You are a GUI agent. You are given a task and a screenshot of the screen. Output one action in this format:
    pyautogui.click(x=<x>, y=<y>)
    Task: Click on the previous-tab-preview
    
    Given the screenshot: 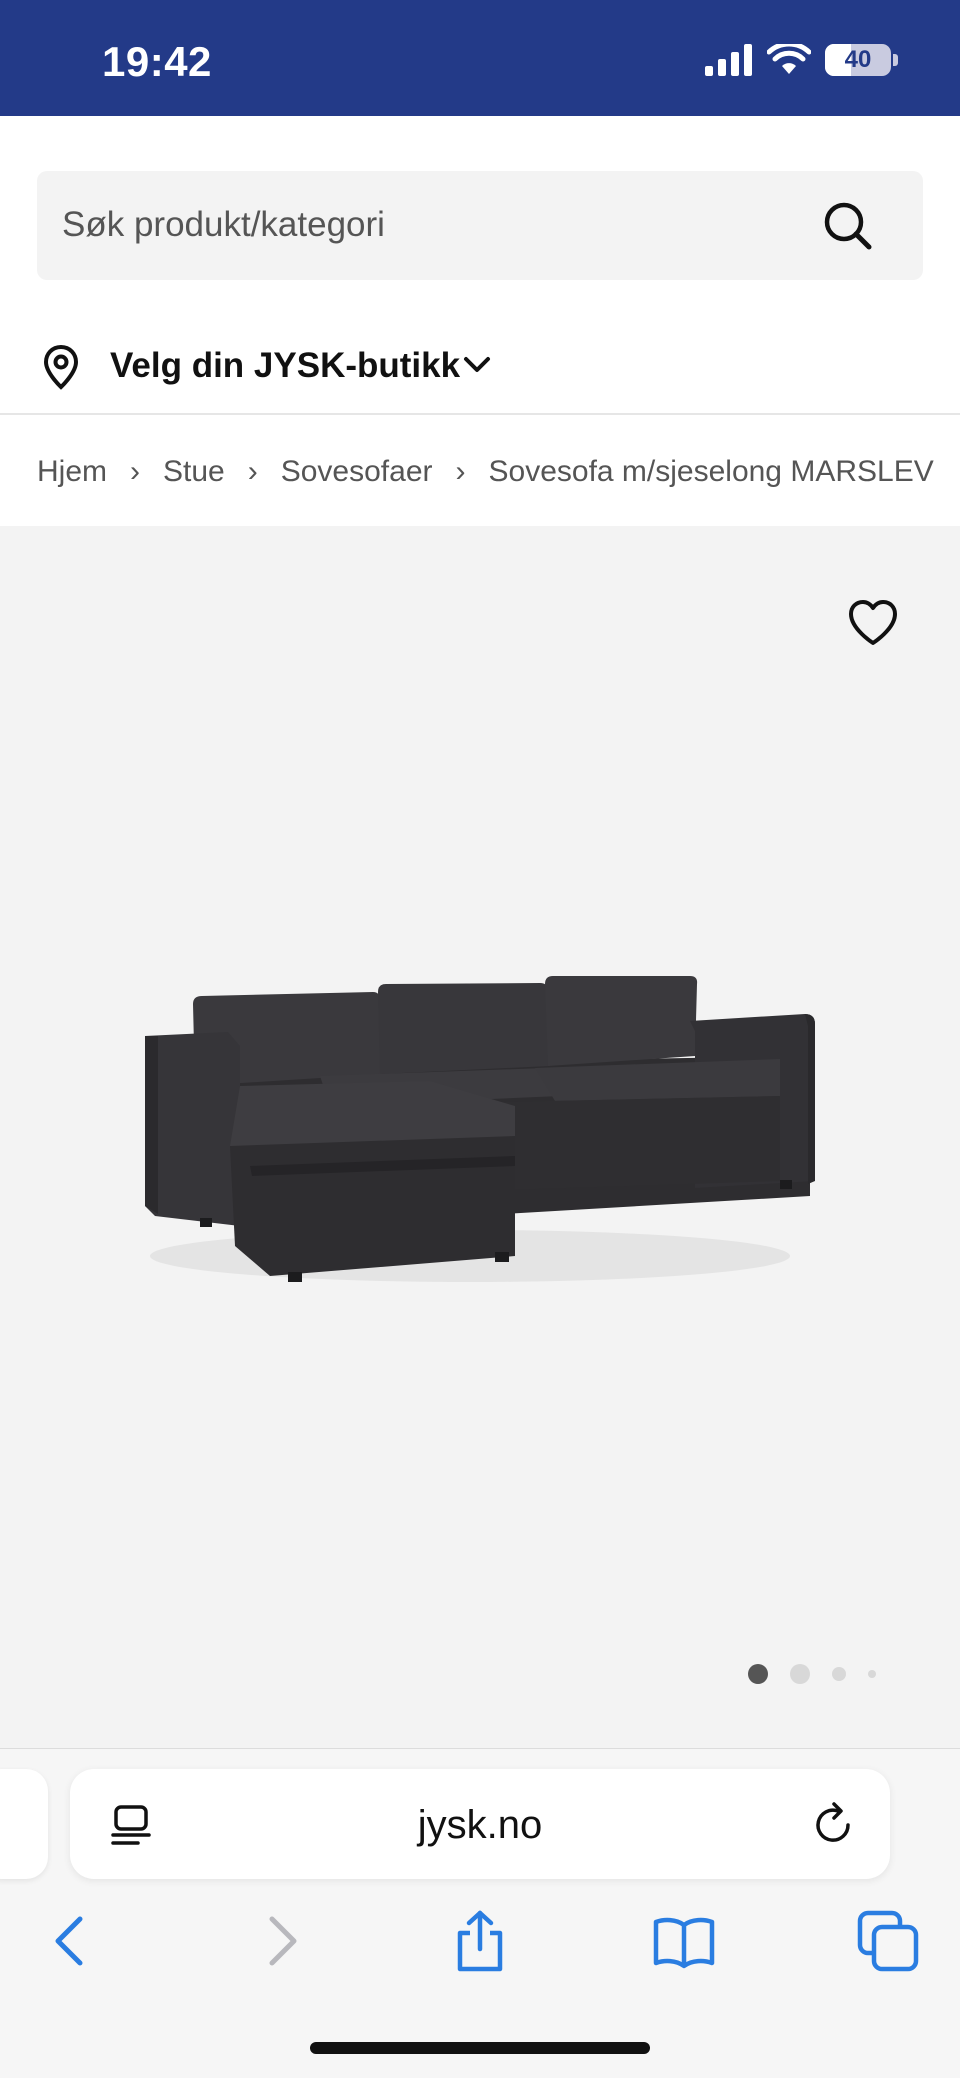 What is the action you would take?
    pyautogui.click(x=24, y=1824)
    